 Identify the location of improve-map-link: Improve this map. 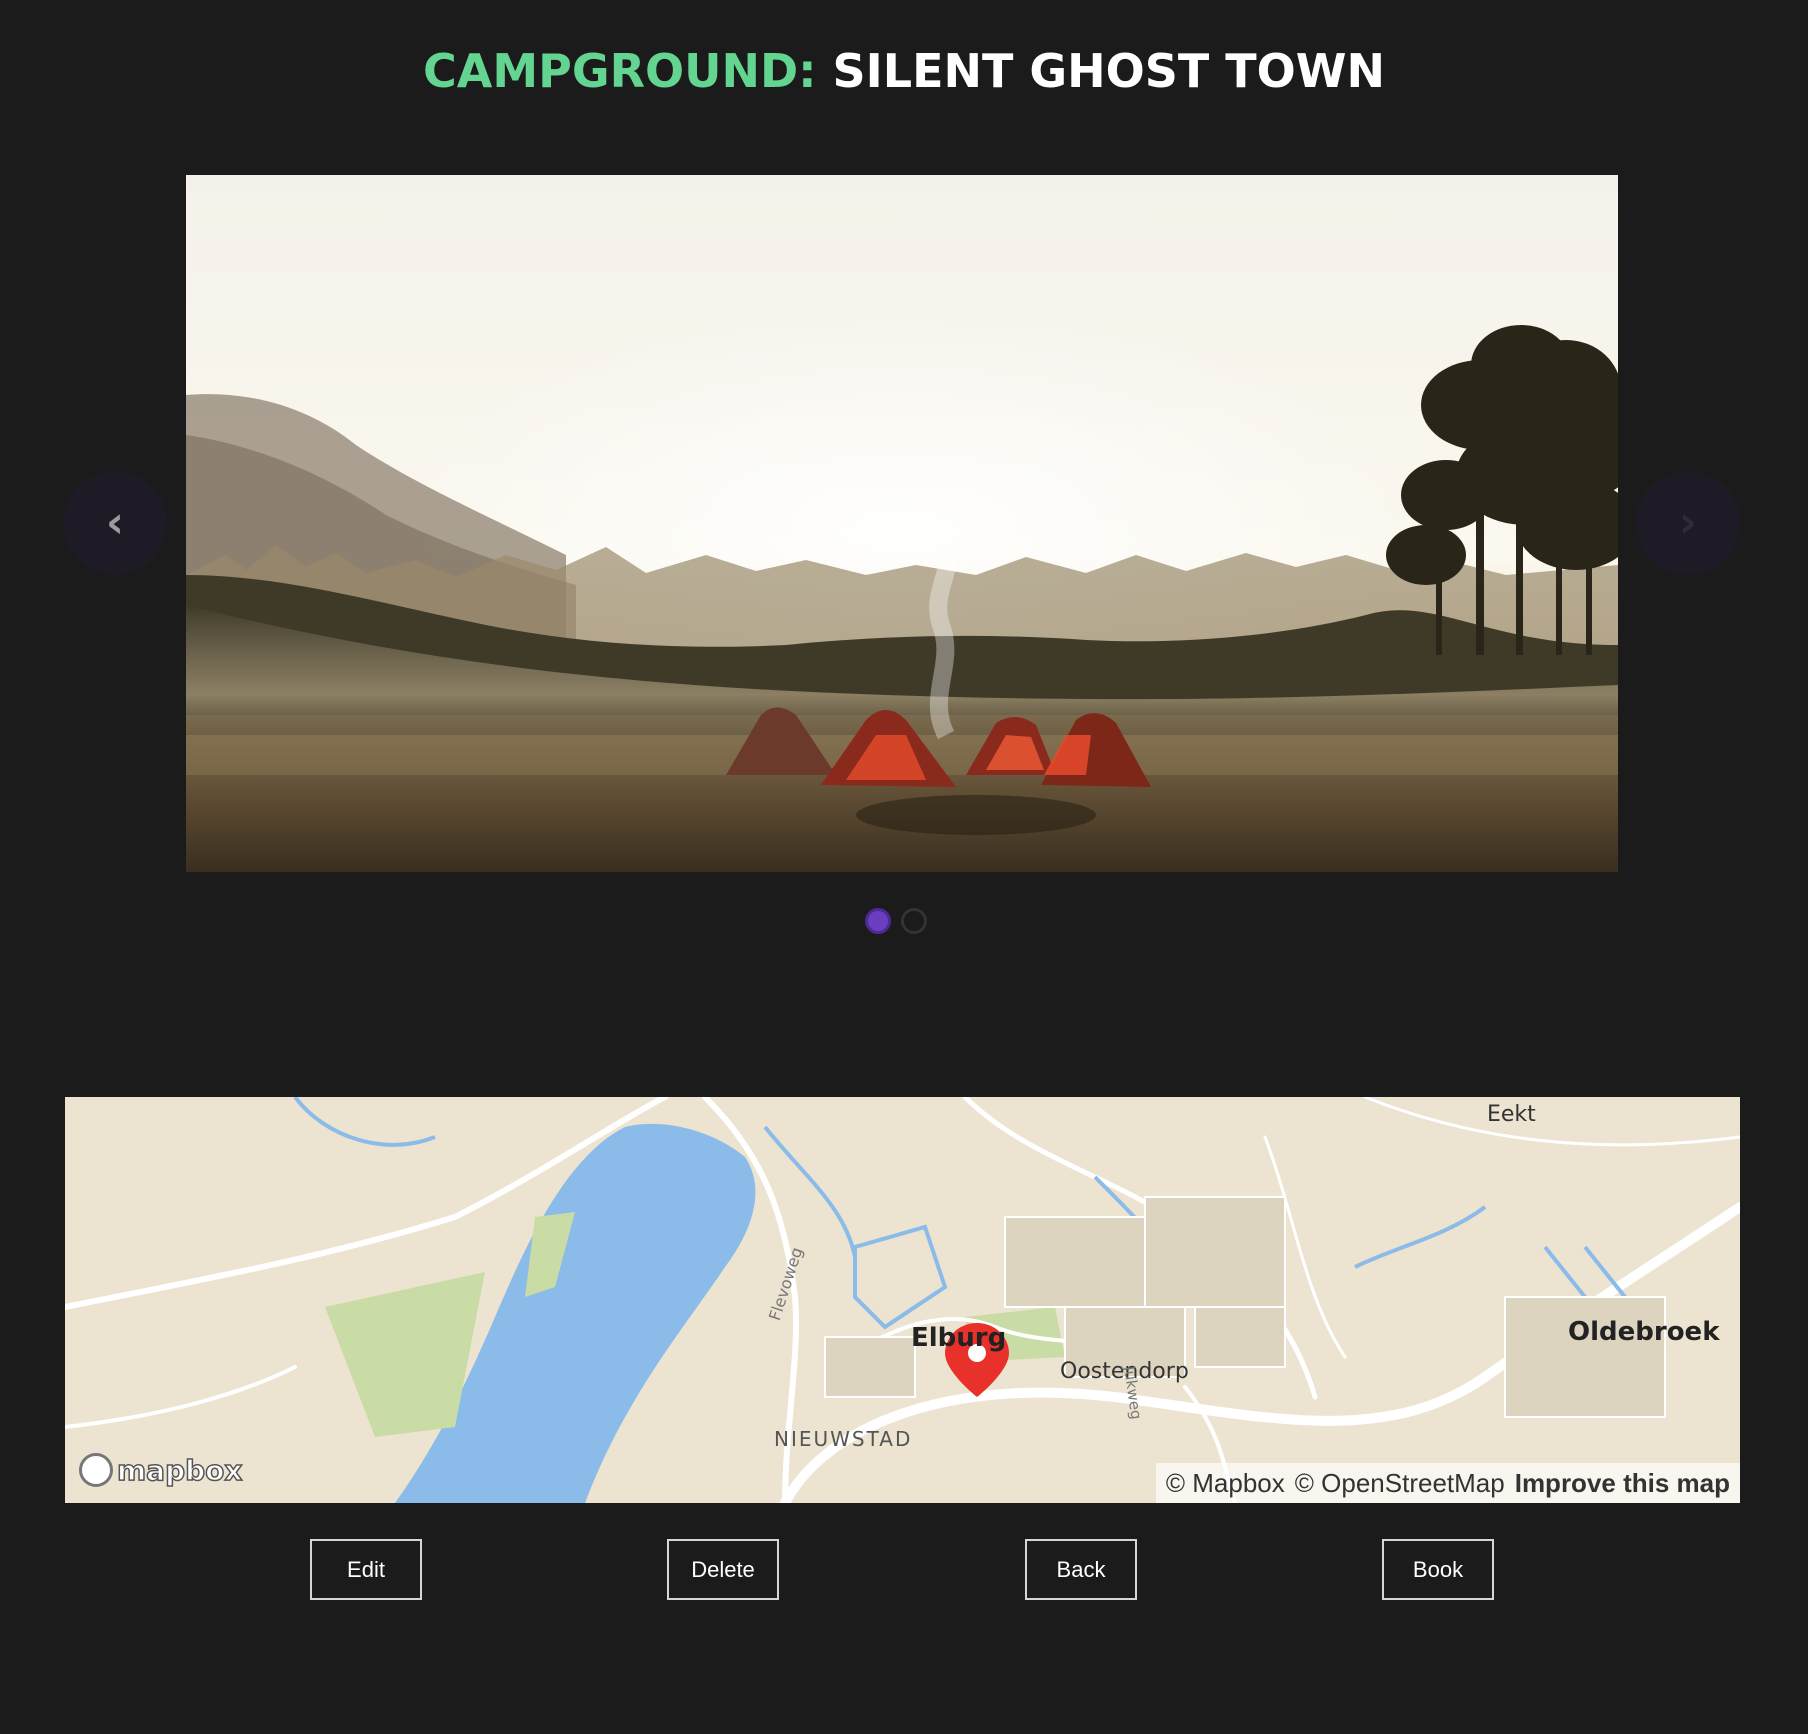
(1622, 1483).